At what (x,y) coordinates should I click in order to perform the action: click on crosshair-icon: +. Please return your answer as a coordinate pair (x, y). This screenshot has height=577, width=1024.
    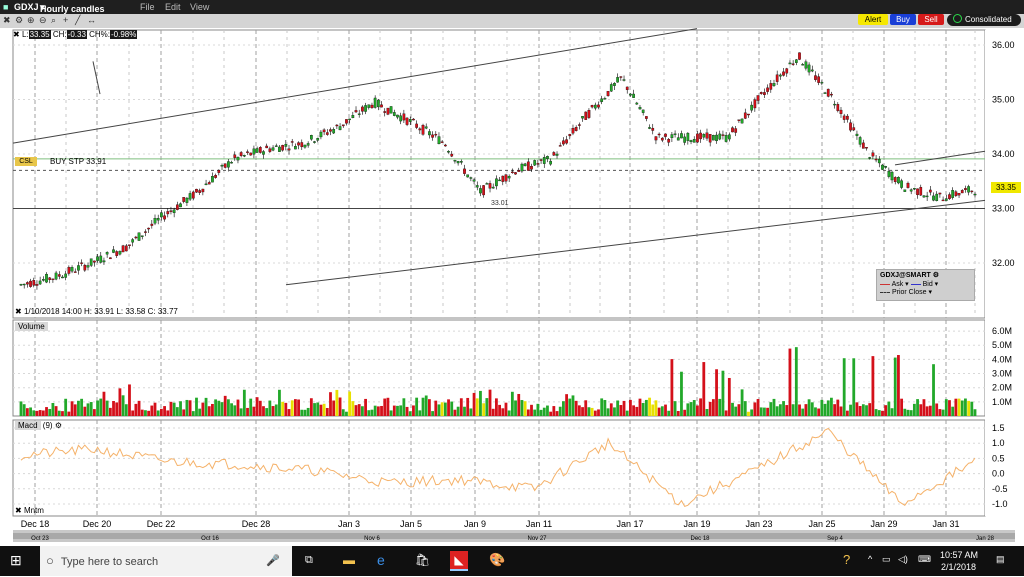
    Looking at the image, I should click on (67, 20).